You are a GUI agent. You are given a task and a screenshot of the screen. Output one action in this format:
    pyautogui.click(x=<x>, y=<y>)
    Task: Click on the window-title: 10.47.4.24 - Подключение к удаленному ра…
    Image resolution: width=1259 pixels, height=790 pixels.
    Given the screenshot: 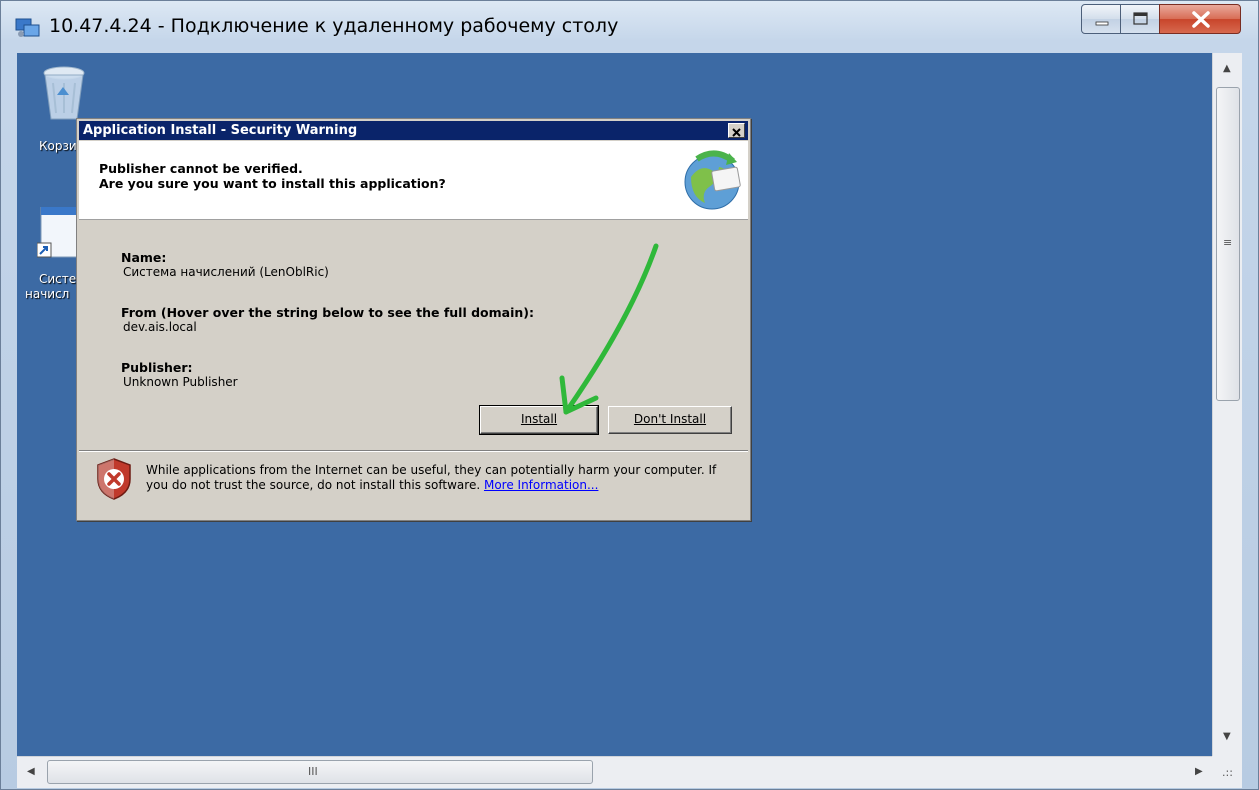 What is the action you would take?
    pyautogui.click(x=334, y=26)
    